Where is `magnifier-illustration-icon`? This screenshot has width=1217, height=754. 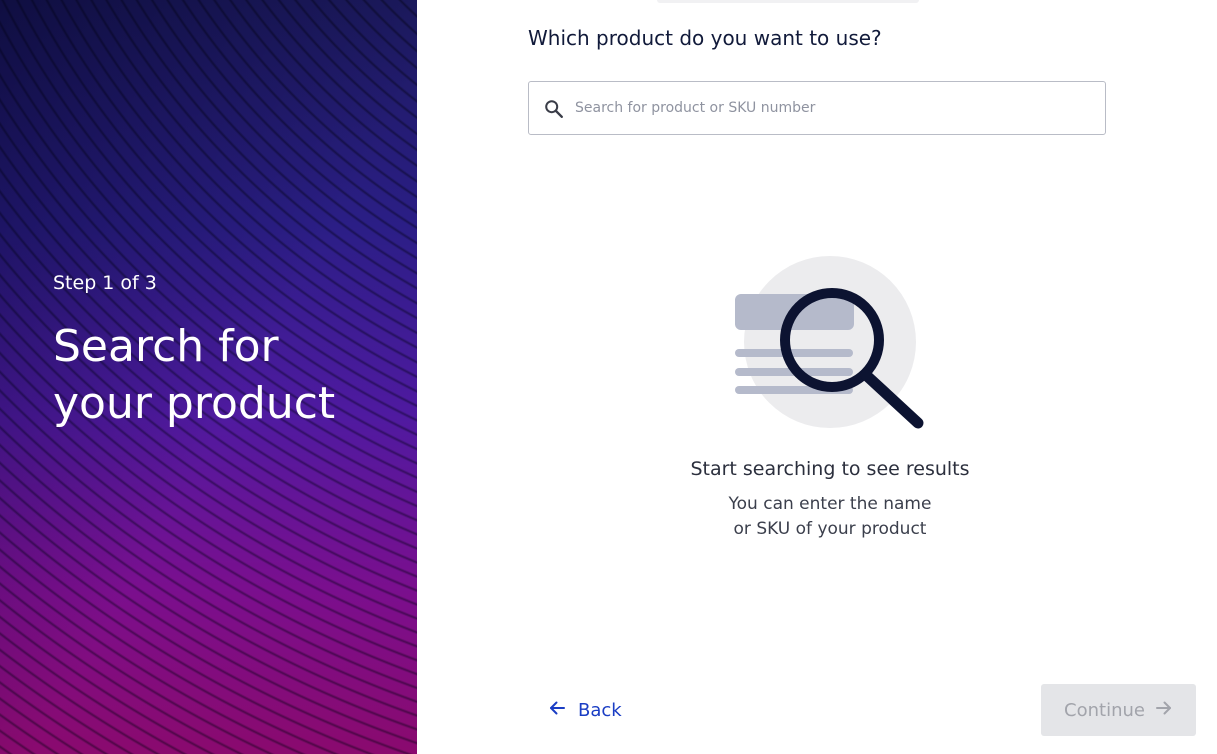 magnifier-illustration-icon is located at coordinates (833, 345).